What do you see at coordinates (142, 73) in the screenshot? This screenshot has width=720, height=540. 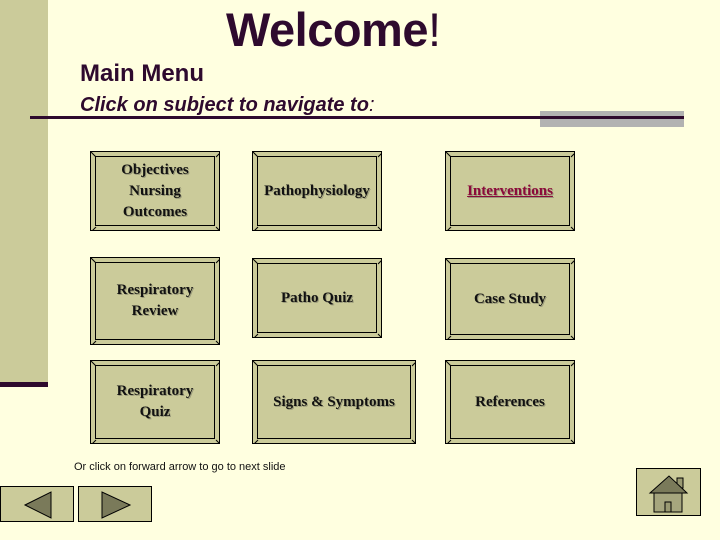 I see `main-menu-heading: Main Menu` at bounding box center [142, 73].